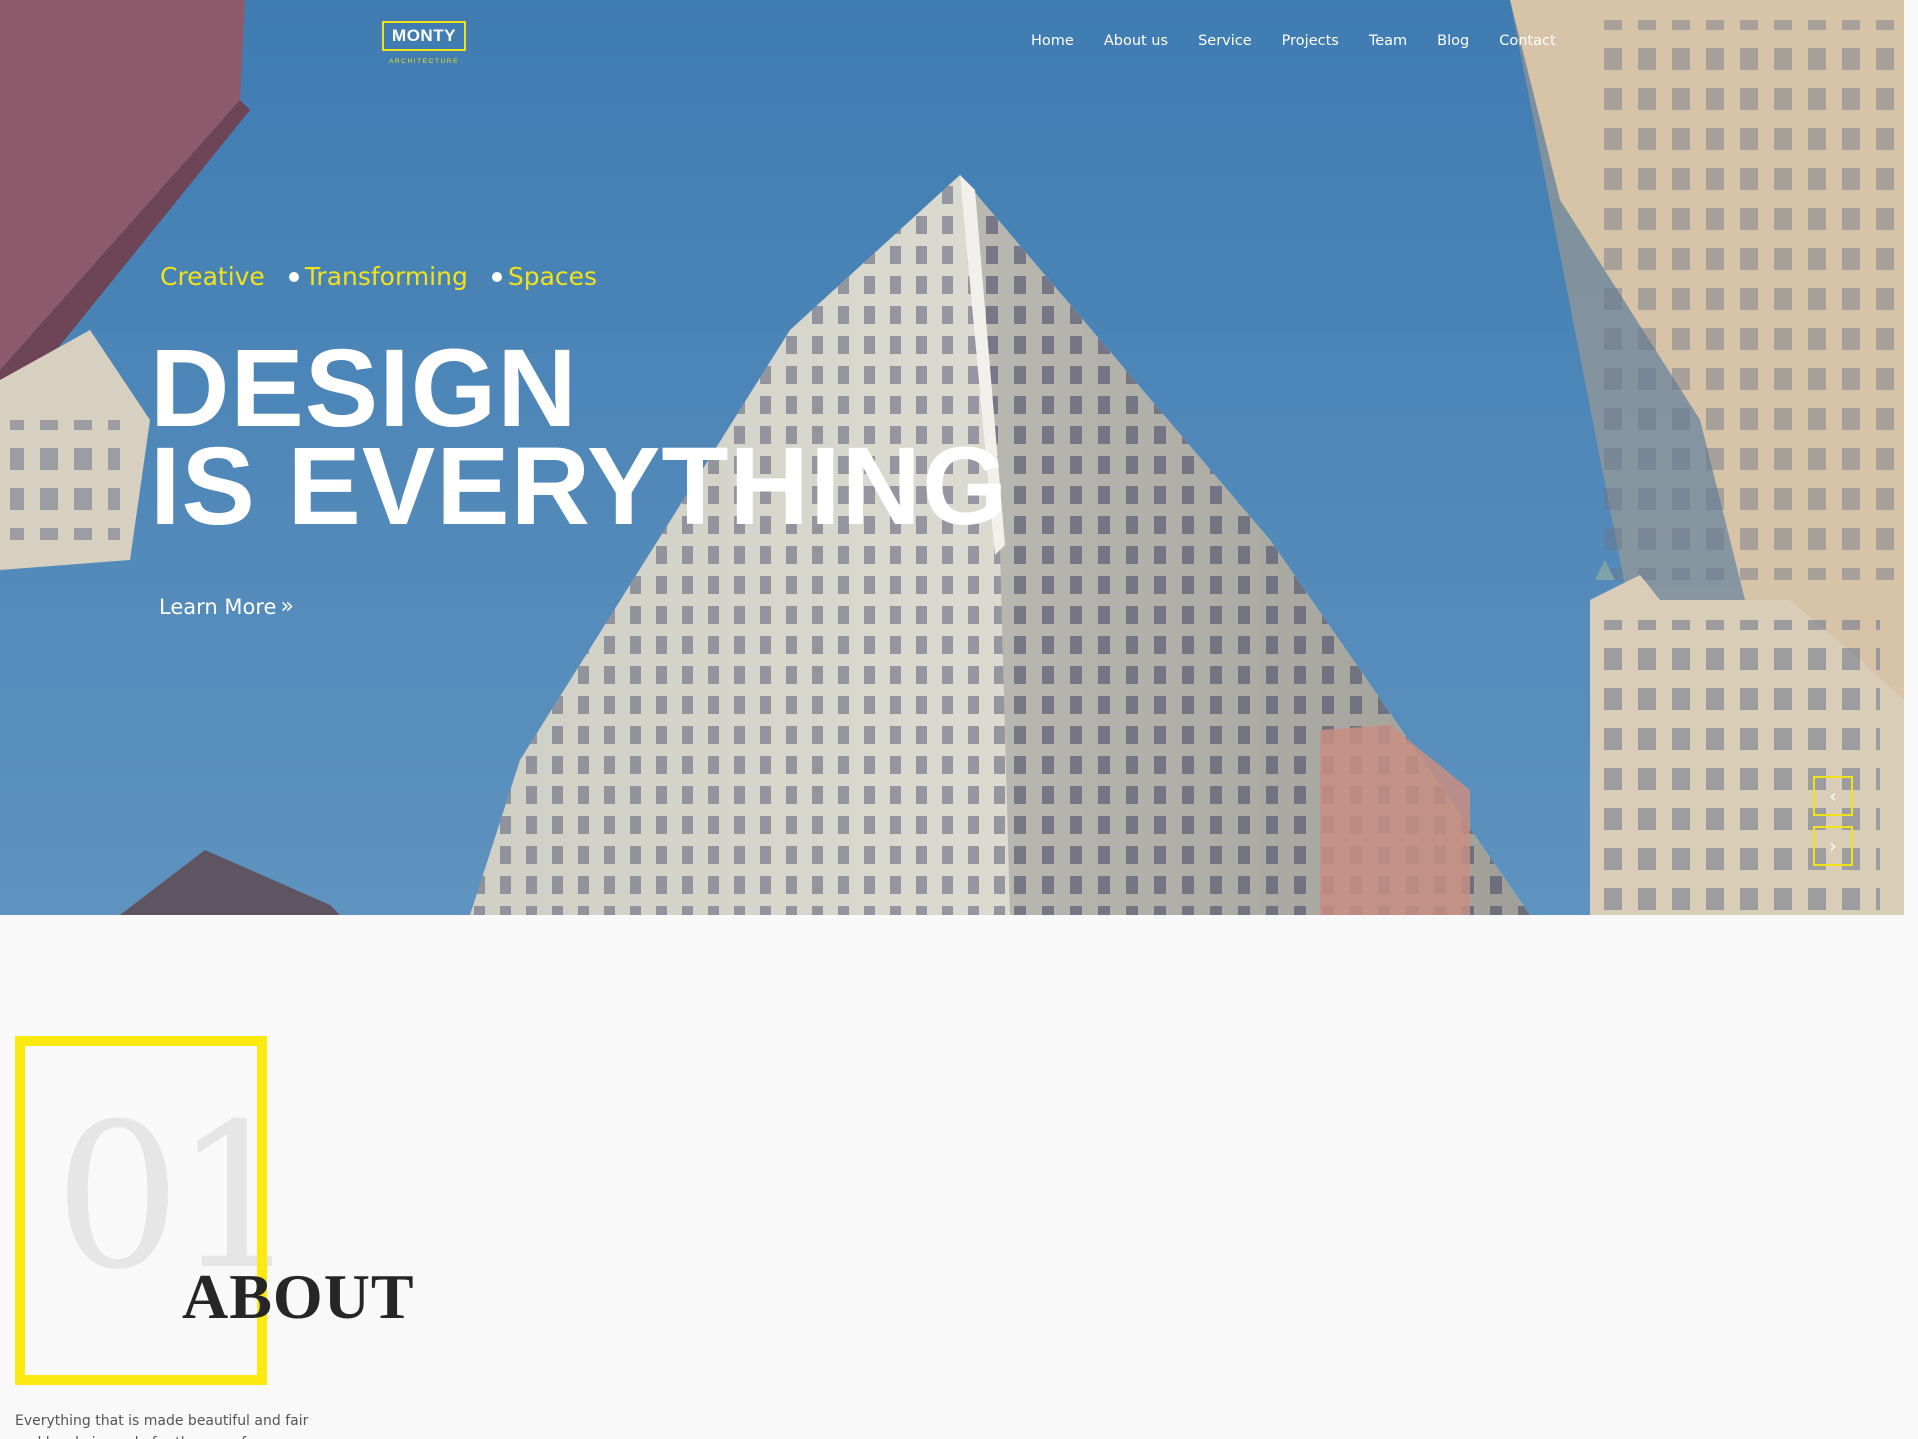 This screenshot has width=1918, height=1439. I want to click on logo-subtitle: ARCHITECTURE, so click(424, 61).